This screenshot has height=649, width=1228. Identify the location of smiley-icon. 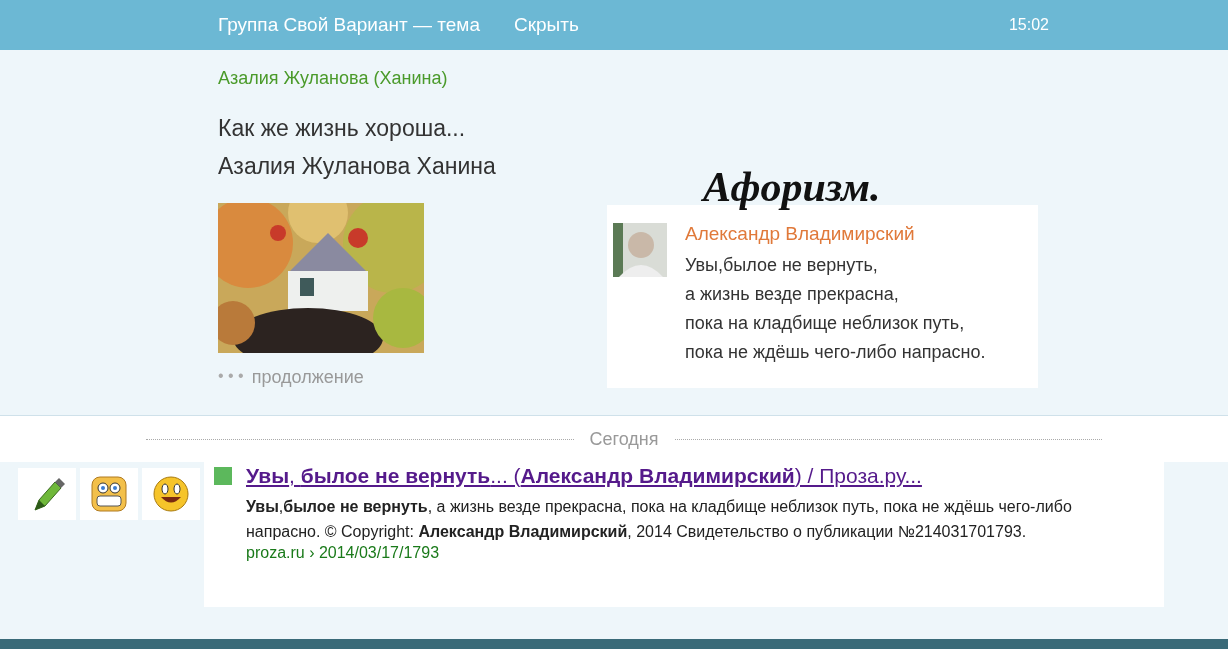
(171, 494).